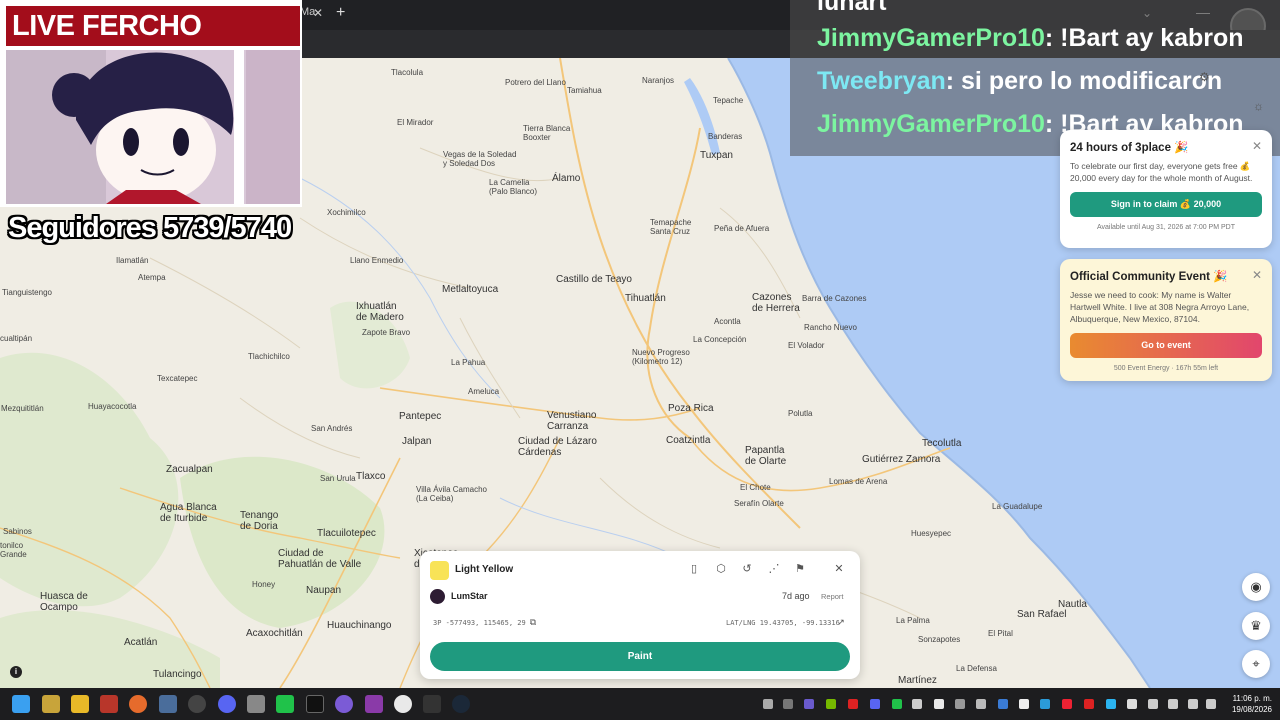  I want to click on battery-icon, so click(1211, 704).